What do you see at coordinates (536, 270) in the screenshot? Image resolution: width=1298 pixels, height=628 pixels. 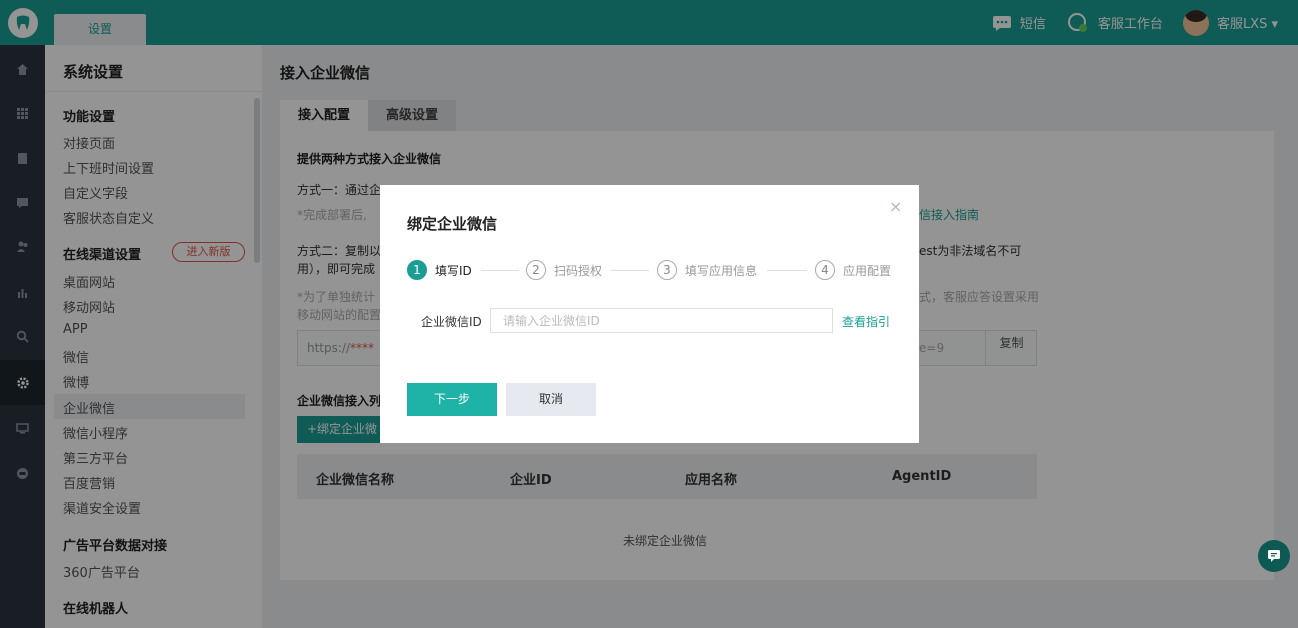 I see `step-number: 2` at bounding box center [536, 270].